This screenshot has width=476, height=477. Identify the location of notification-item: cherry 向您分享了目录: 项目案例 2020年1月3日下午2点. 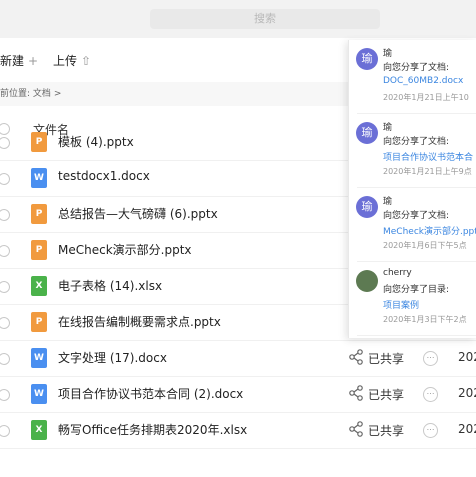
(412, 299).